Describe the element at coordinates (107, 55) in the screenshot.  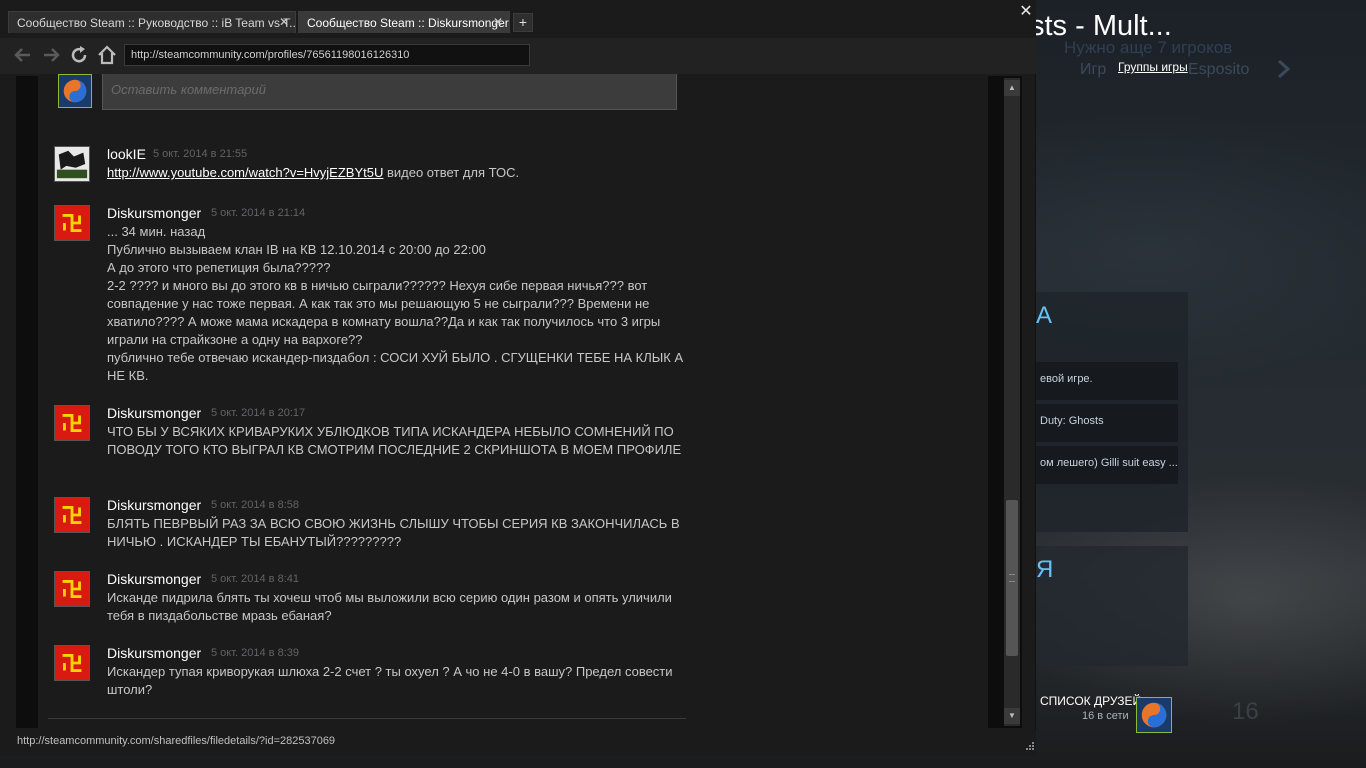
I see `home-icon` at that location.